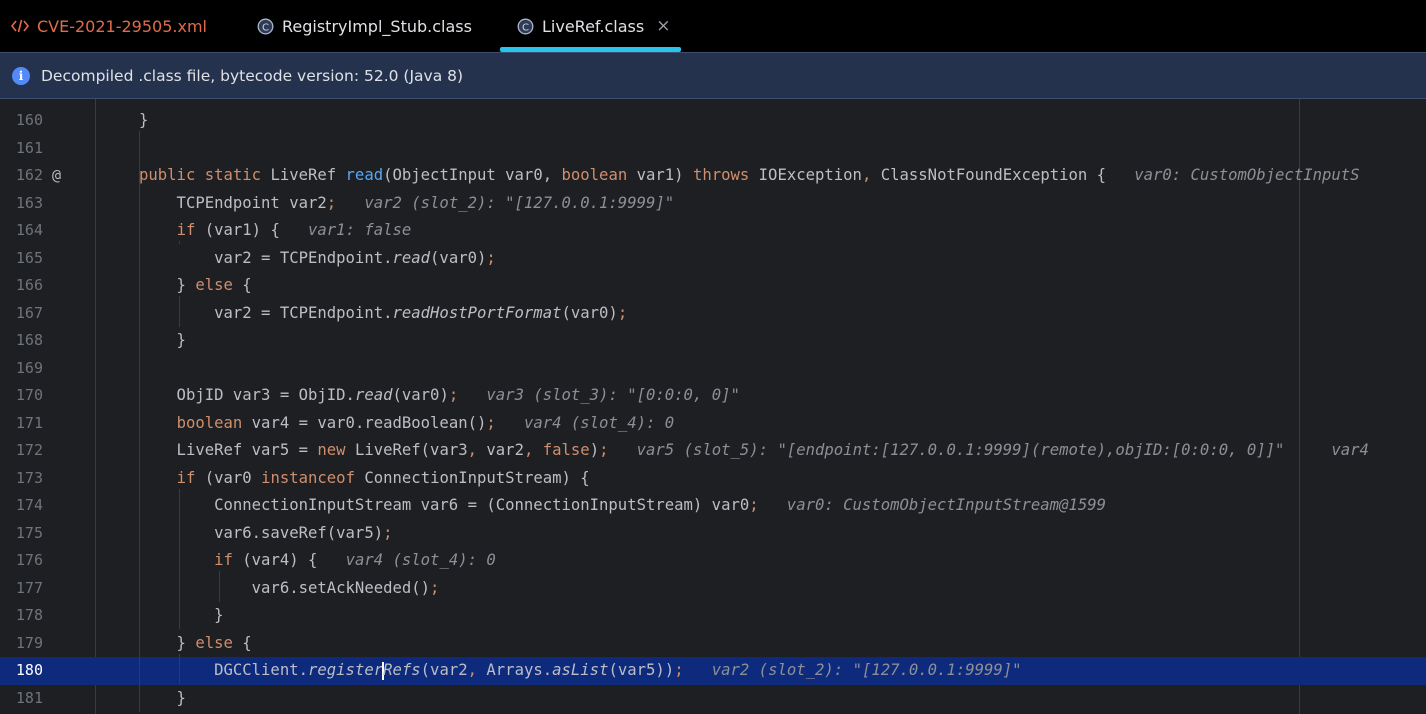  Describe the element at coordinates (21, 286) in the screenshot. I see `line-number: 166` at that location.